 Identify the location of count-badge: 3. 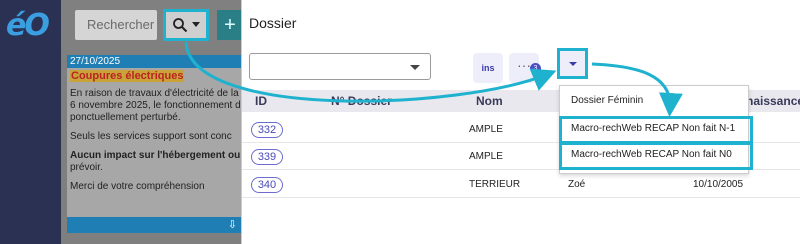
(535, 68).